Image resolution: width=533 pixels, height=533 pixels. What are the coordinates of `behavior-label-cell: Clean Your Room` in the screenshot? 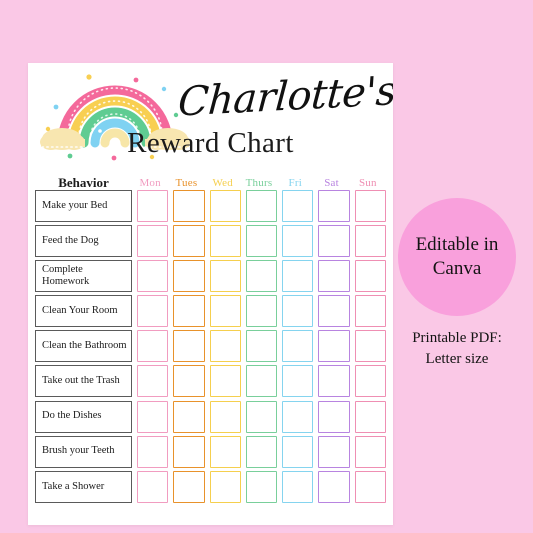 It's located at (83, 311).